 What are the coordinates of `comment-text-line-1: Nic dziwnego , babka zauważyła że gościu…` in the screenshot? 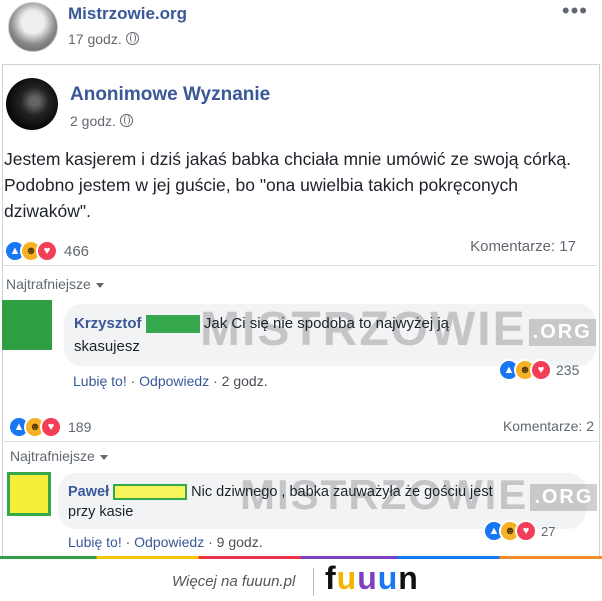 It's located at (342, 492).